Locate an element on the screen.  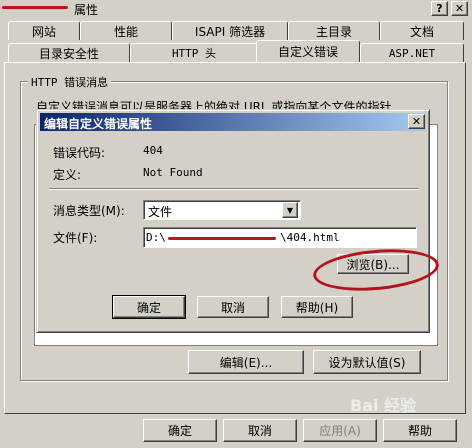
chevron-down-icon: ▼ is located at coordinates (290, 210).